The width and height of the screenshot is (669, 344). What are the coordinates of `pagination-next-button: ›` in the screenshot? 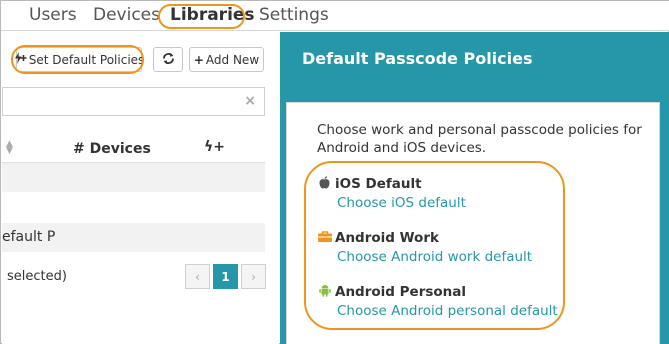 It's located at (253, 276).